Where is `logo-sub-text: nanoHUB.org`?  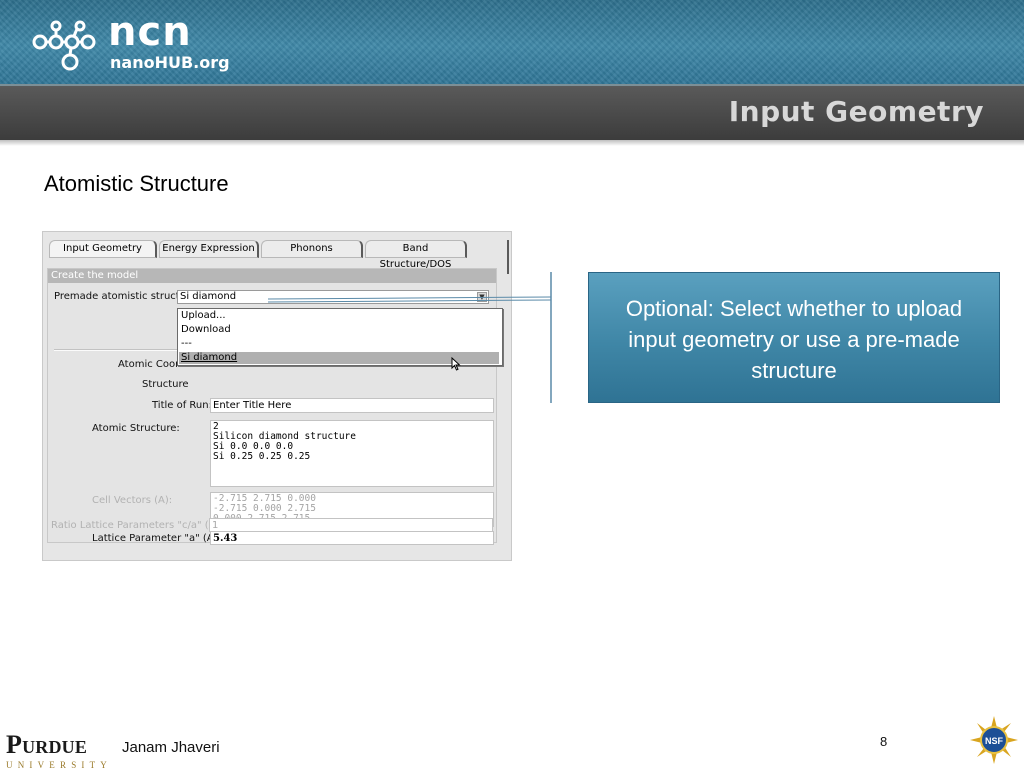 logo-sub-text: nanoHUB.org is located at coordinates (170, 62).